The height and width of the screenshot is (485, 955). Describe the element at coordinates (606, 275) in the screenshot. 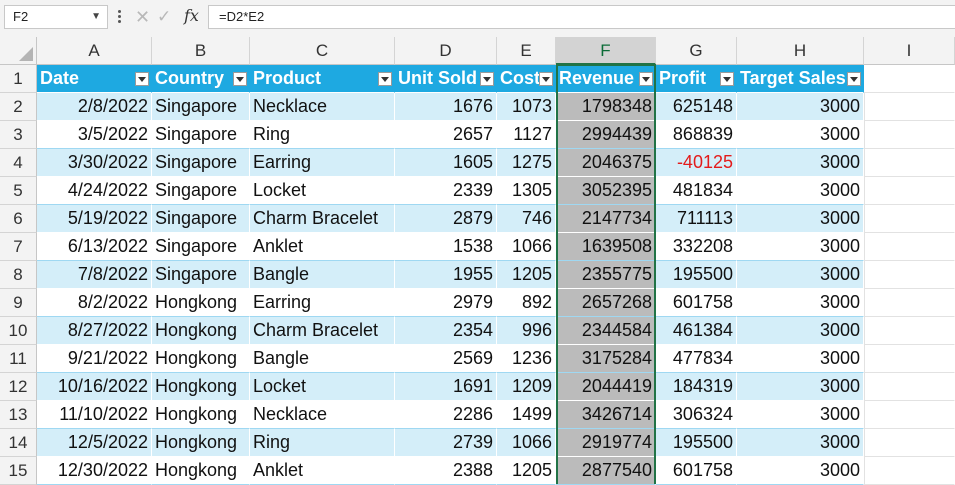

I see `table-cell: 2355775` at that location.